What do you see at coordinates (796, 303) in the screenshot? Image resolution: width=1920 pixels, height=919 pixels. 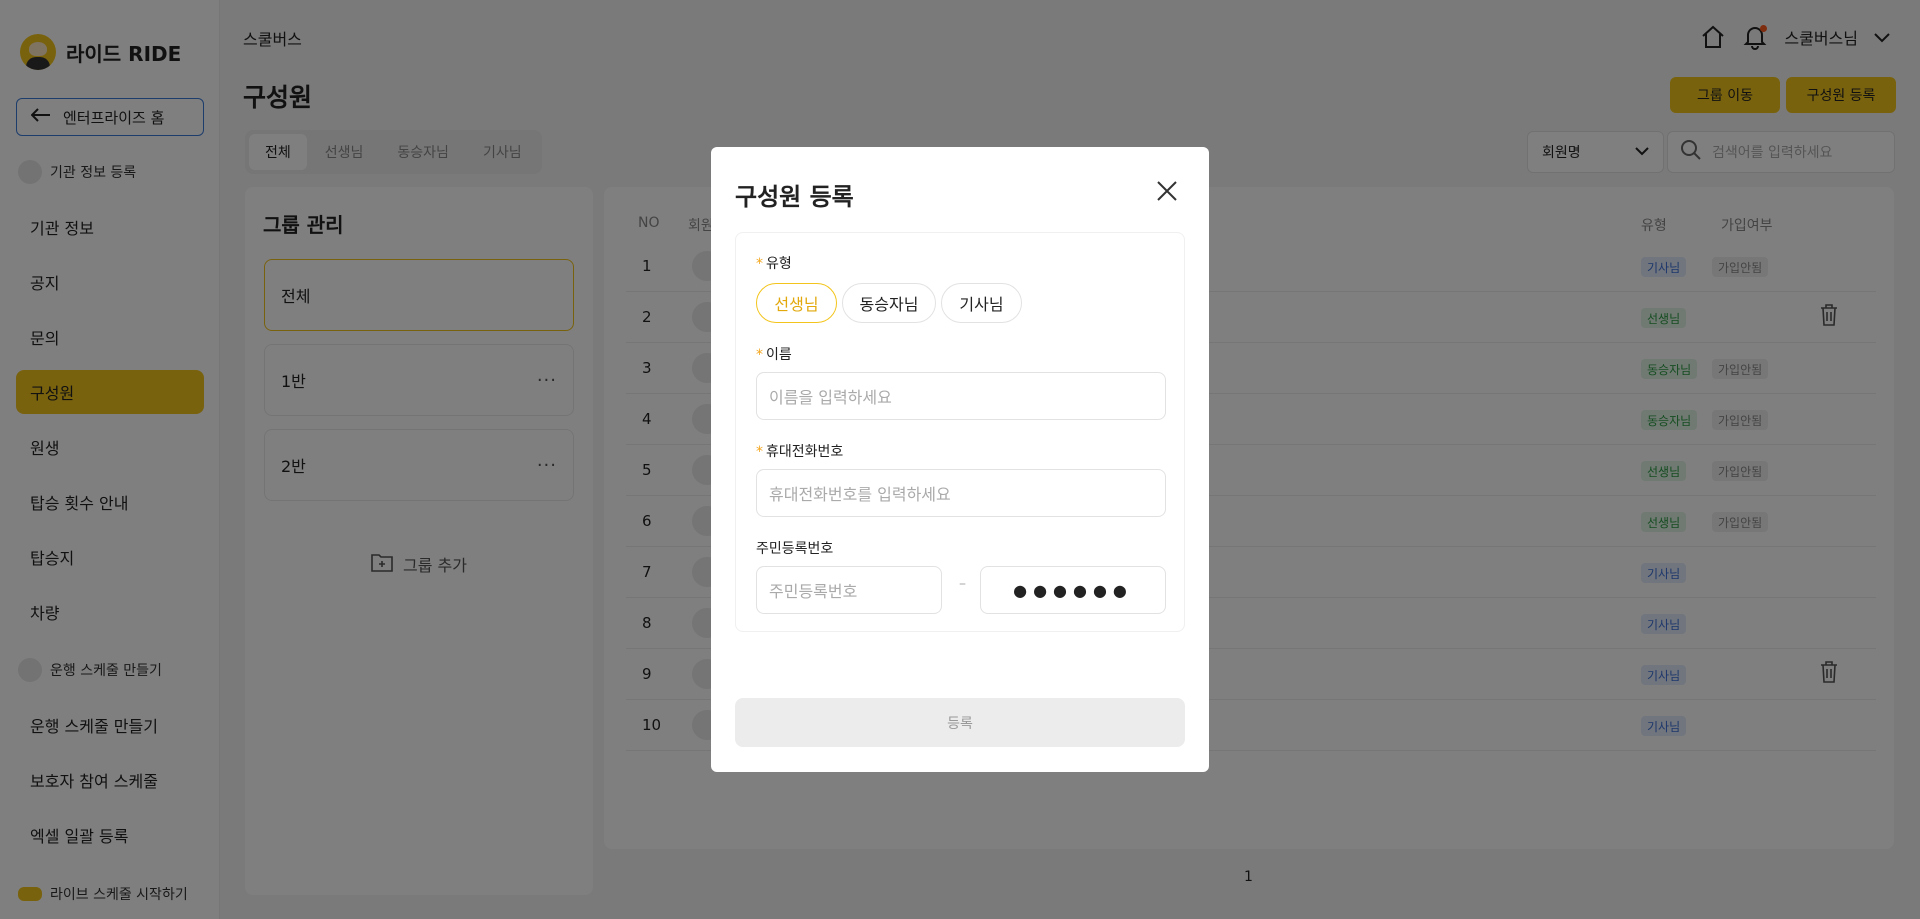 I see `type-chip-teacher: 선생님` at bounding box center [796, 303].